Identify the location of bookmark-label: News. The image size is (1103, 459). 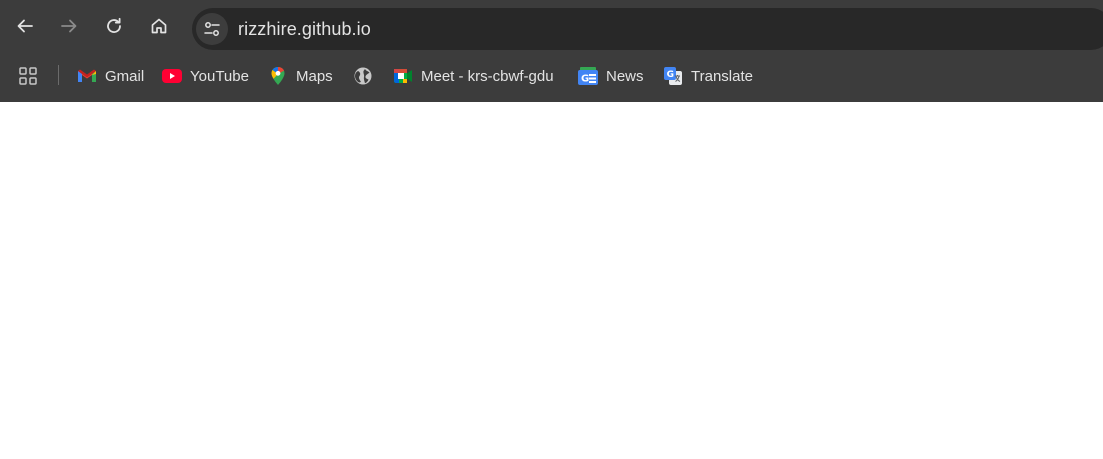
(625, 76).